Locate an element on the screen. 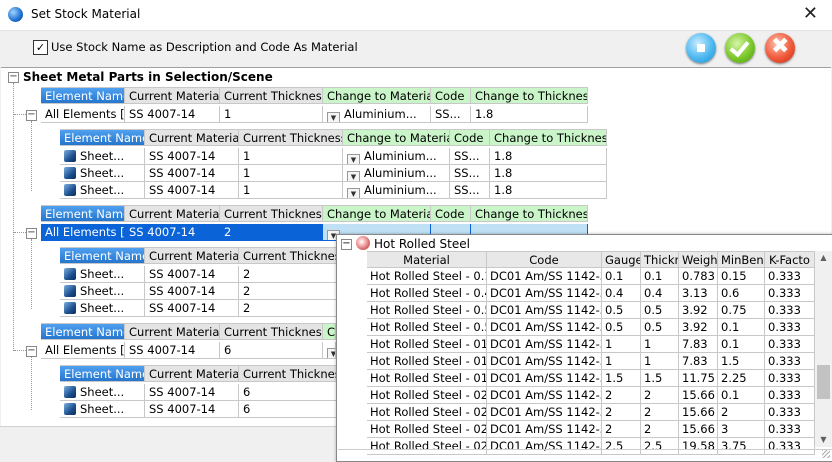  col-thickness: Thickr is located at coordinates (660, 259).